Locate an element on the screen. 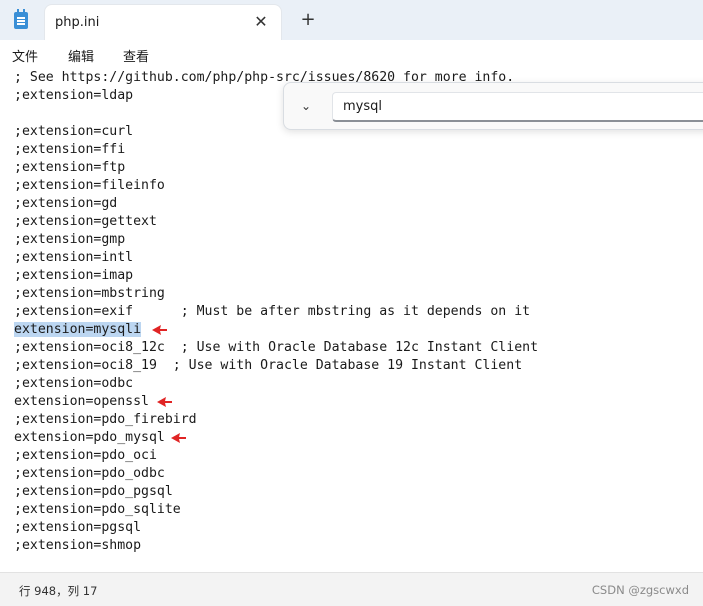 Image resolution: width=703 pixels, height=606 pixels. code-line-text: ;extension=imap is located at coordinates (74, 275).